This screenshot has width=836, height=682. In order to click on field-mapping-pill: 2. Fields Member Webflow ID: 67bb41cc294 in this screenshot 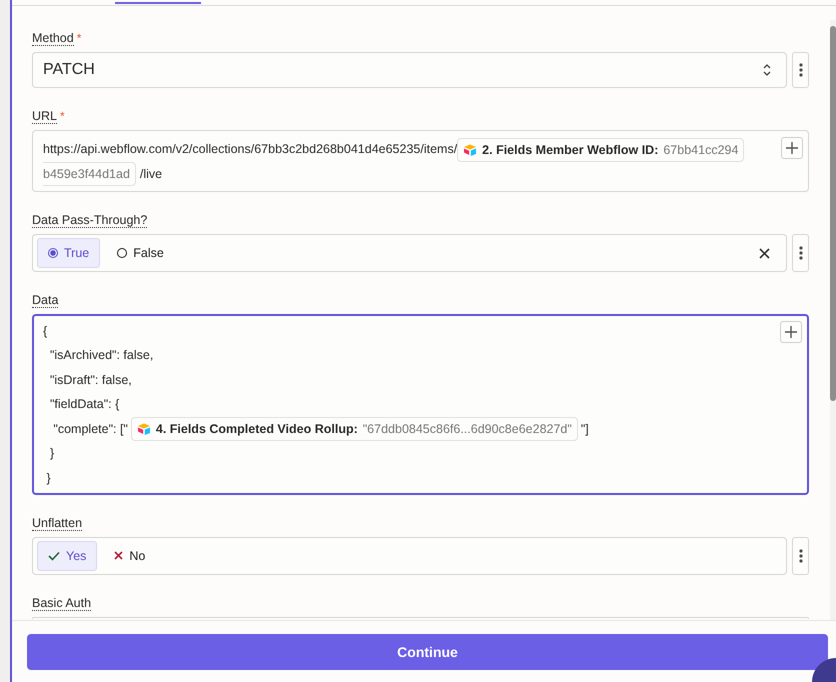, I will do `click(600, 150)`.